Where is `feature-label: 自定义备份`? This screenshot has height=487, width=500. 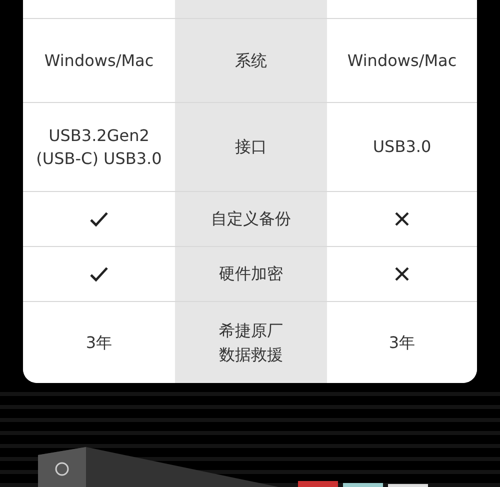 feature-label: 自定义备份 is located at coordinates (251, 219).